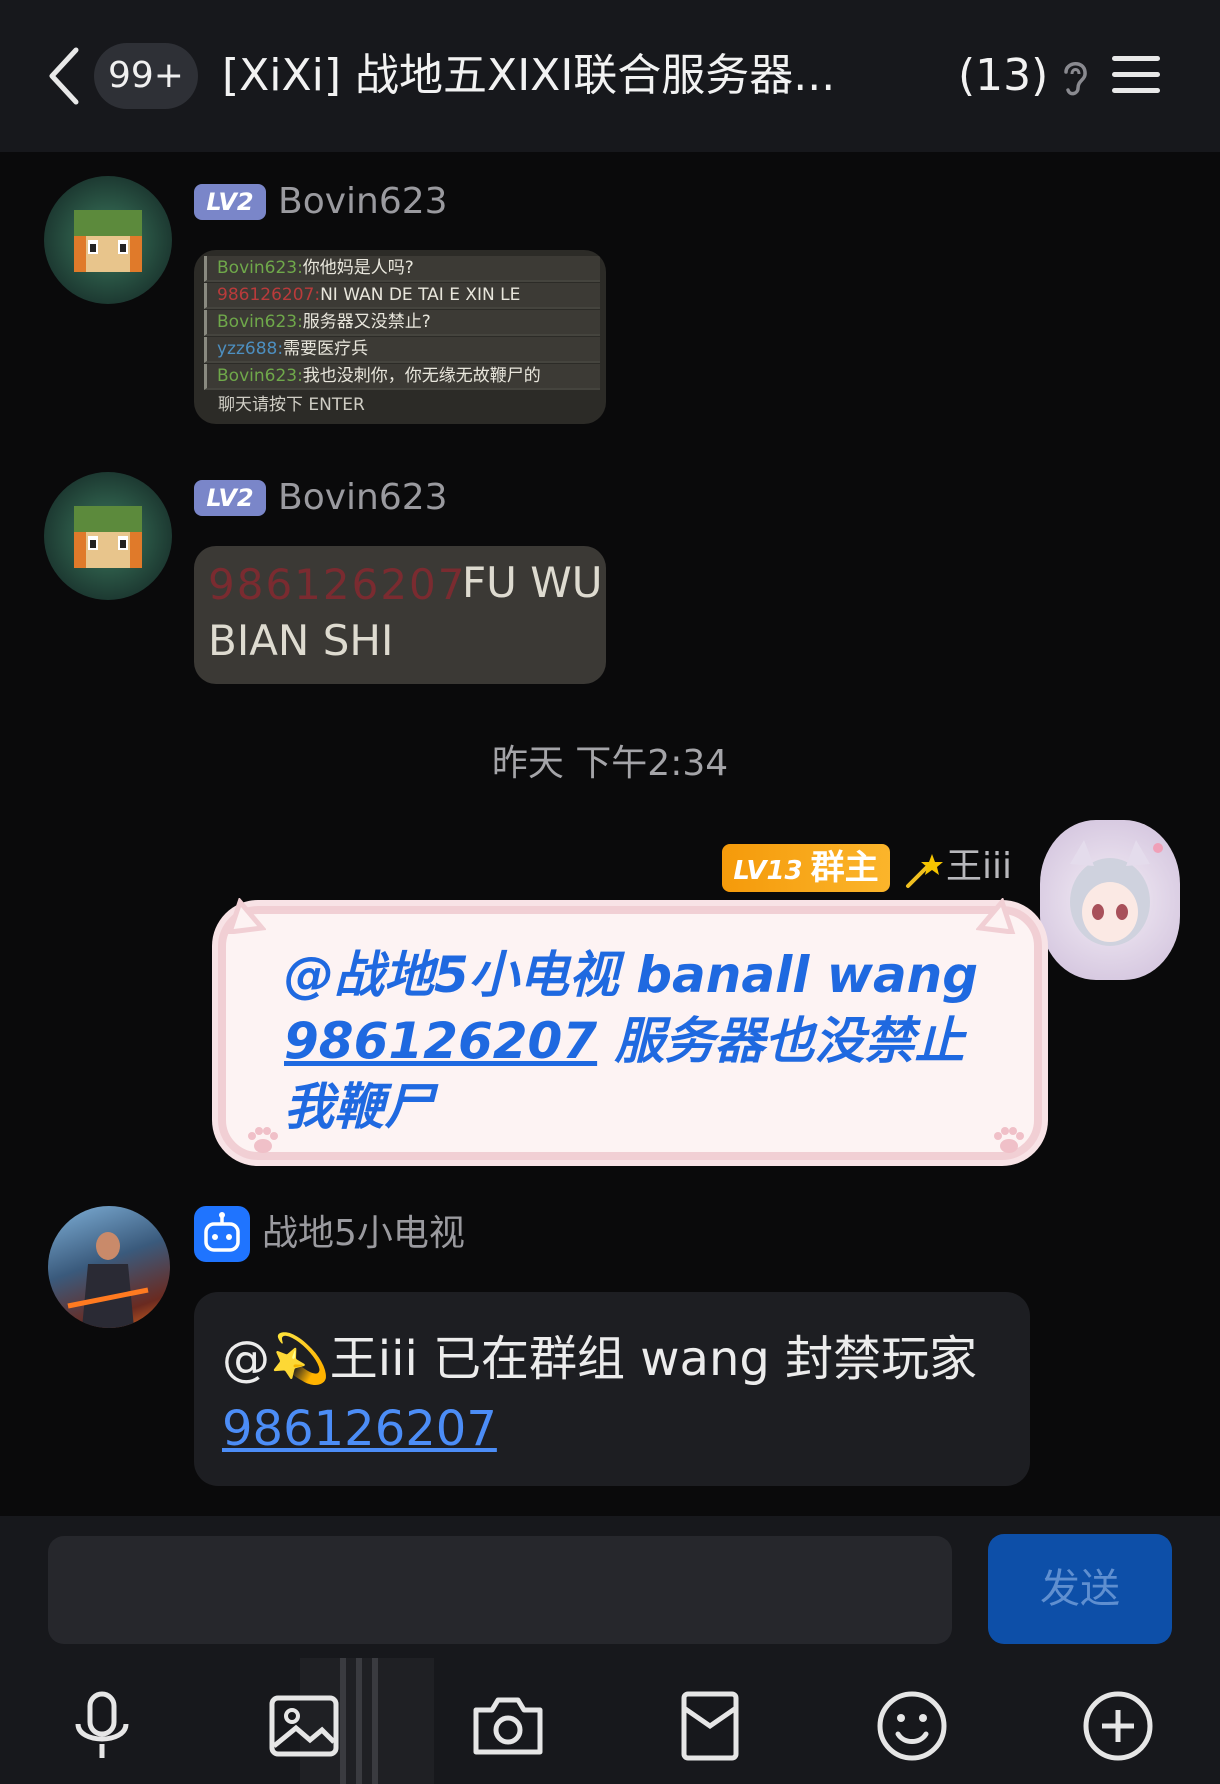  What do you see at coordinates (400, 615) in the screenshot?
I see `text-screenshot-image: 986126207 FU WU BIAN SHI` at bounding box center [400, 615].